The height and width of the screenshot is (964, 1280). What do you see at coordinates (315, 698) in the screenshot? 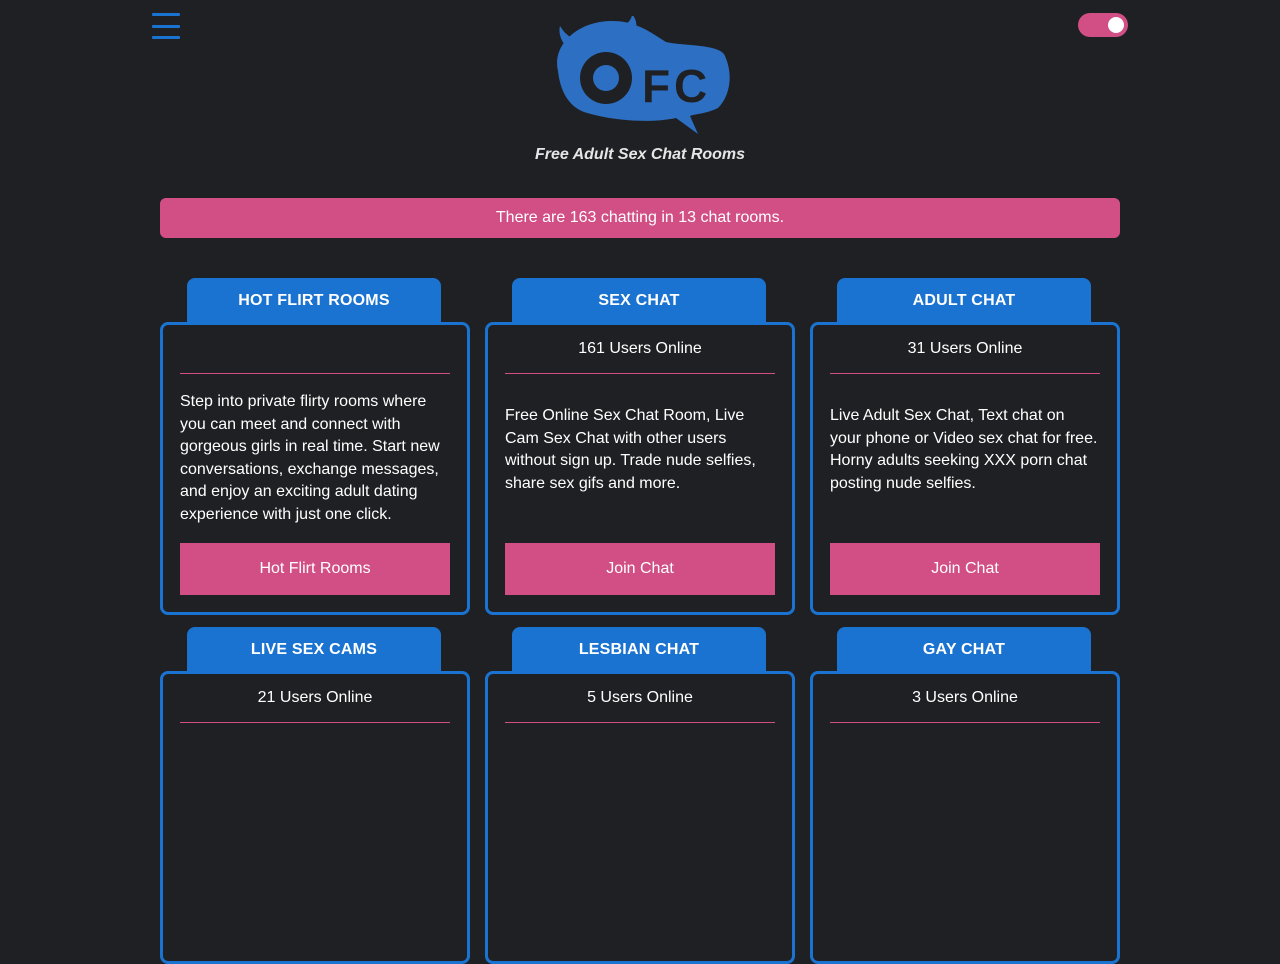
I see `room-users-online: 21 Users Online` at bounding box center [315, 698].